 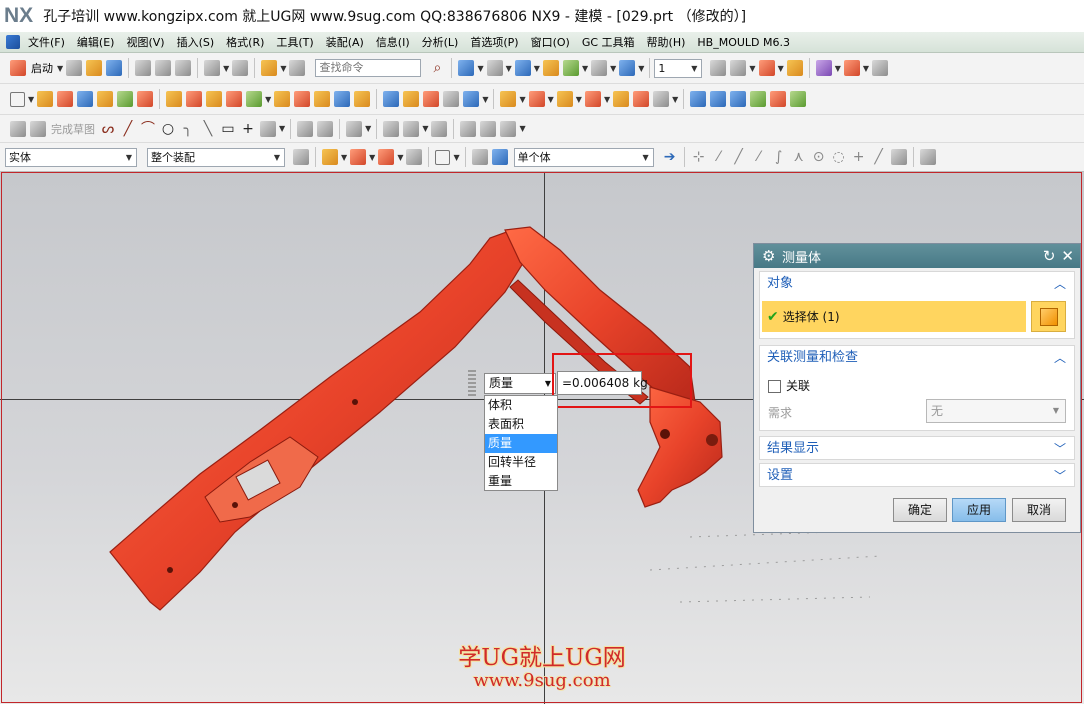 What do you see at coordinates (522, 68) in the screenshot?
I see `shaded-icon` at bounding box center [522, 68].